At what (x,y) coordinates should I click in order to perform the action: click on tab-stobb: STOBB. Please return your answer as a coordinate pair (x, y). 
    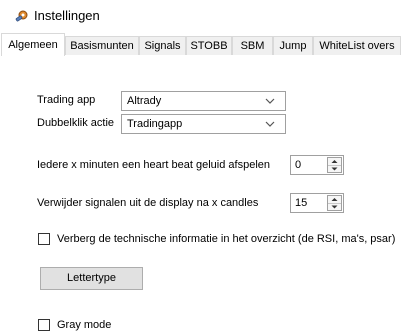
    Looking at the image, I should click on (209, 45).